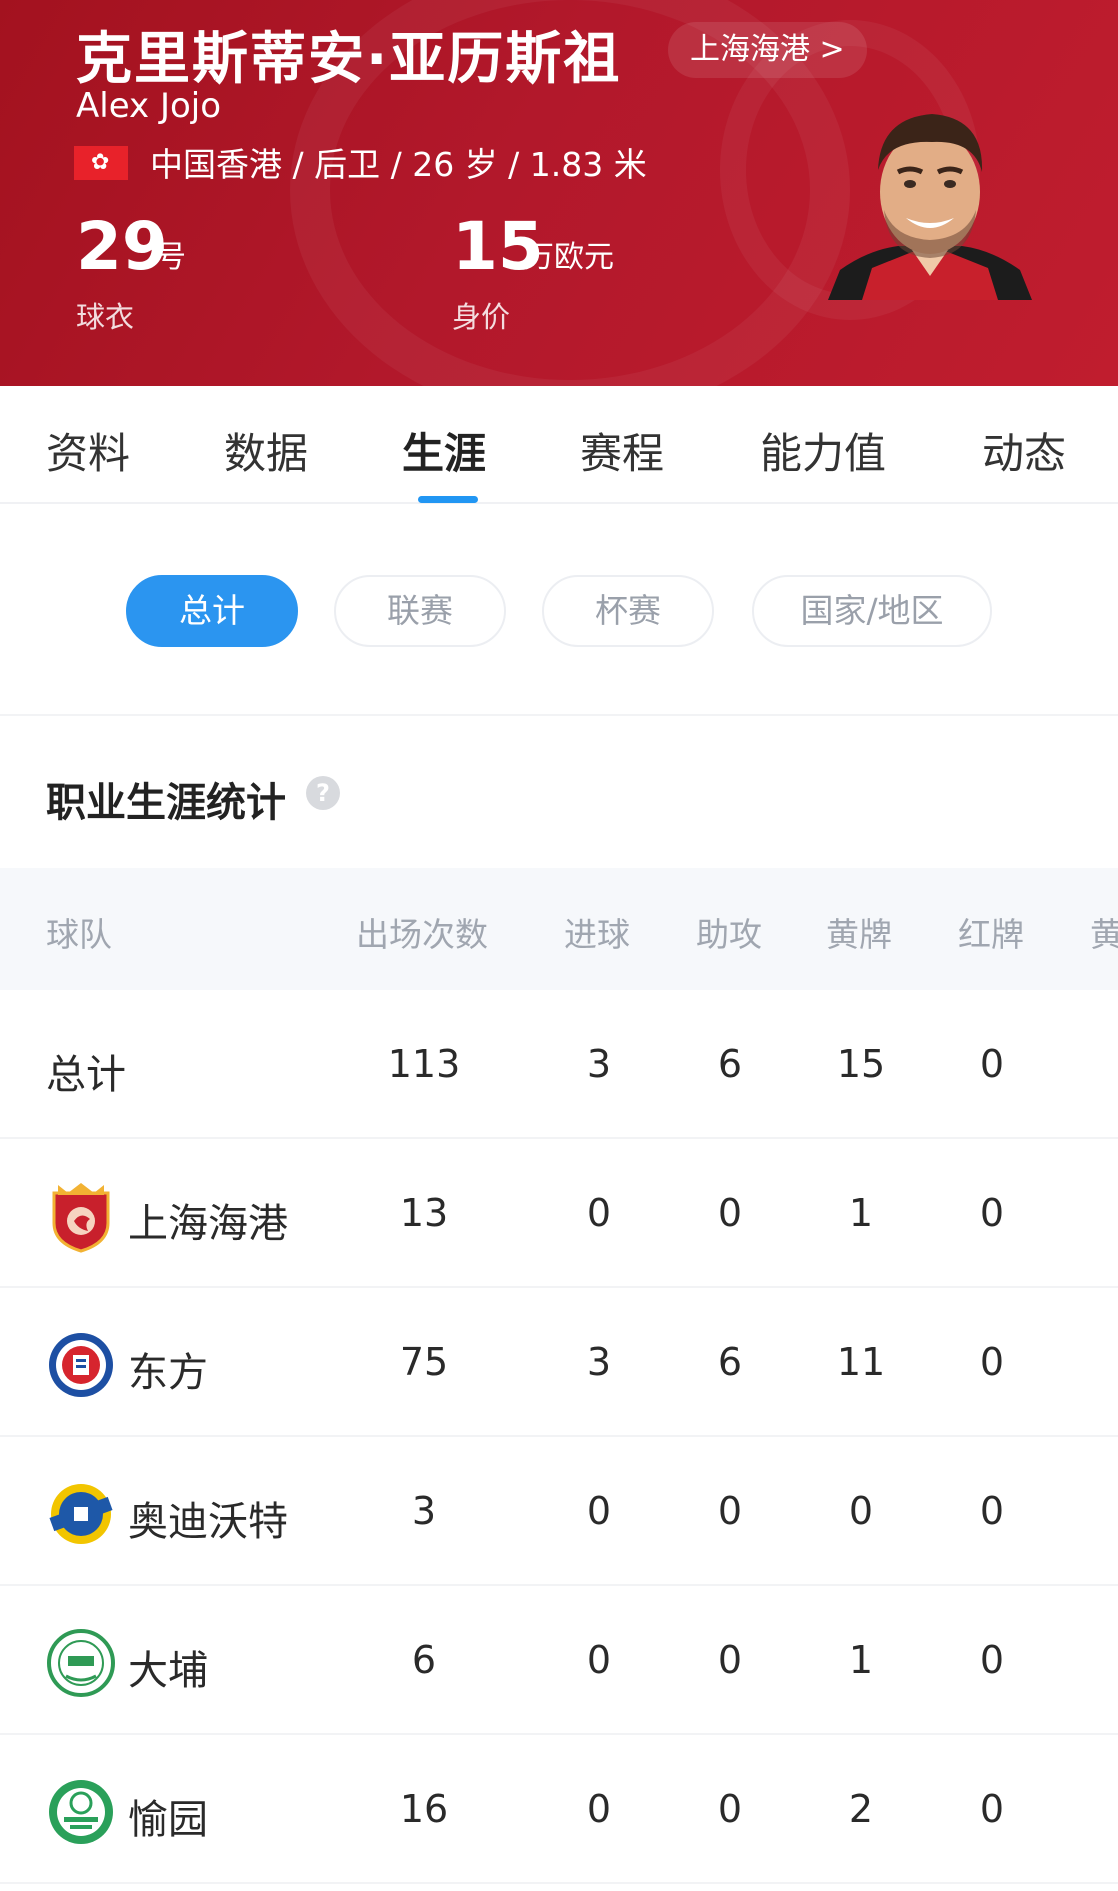 This screenshot has width=1118, height=1891. What do you see at coordinates (1024, 450) in the screenshot?
I see `tab-news: 动态` at bounding box center [1024, 450].